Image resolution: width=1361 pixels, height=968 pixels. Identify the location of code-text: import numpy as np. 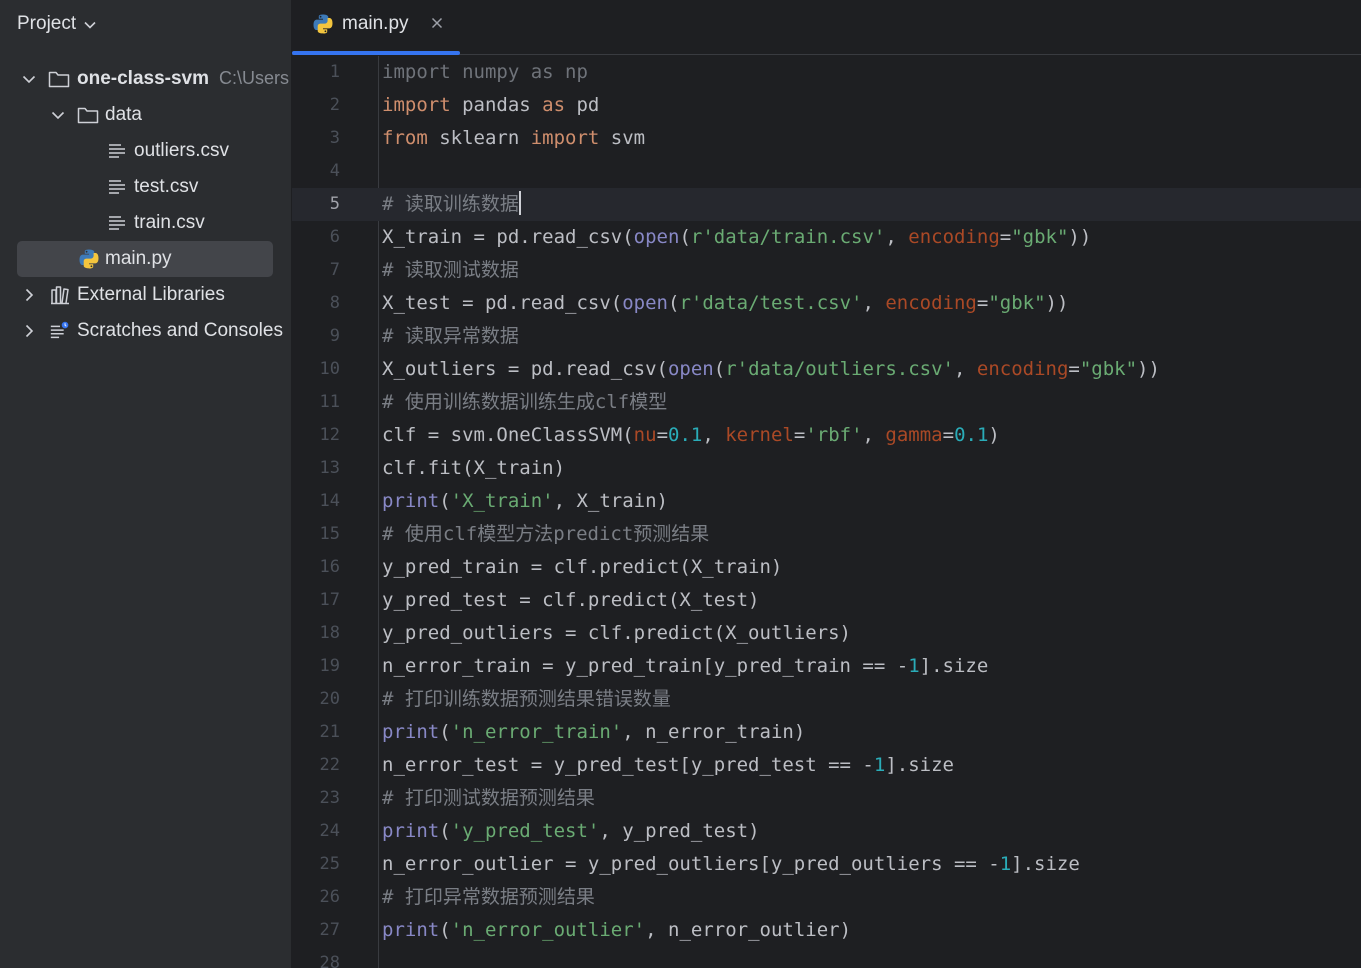
(485, 72).